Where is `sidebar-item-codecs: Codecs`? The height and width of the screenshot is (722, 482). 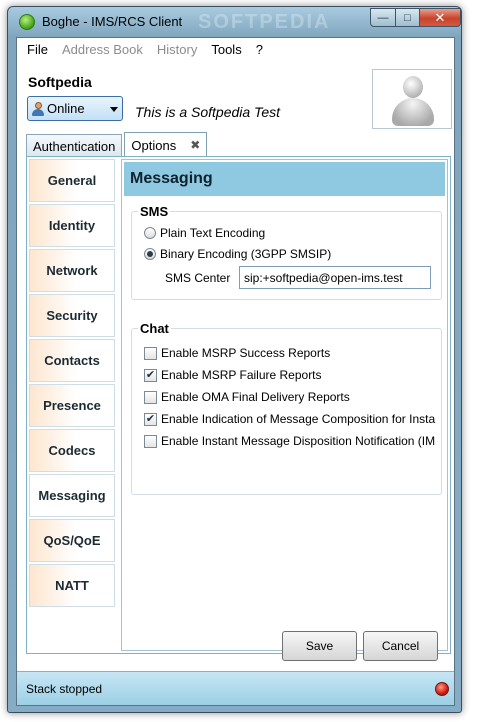
sidebar-item-codecs: Codecs is located at coordinates (72, 450).